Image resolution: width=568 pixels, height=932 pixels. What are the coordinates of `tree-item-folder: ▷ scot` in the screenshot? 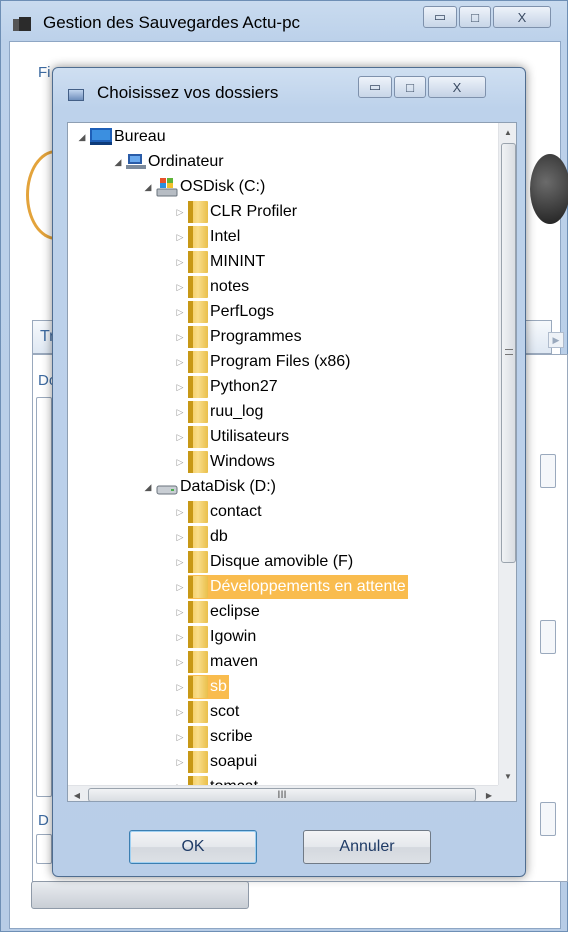 It's located at (205, 712).